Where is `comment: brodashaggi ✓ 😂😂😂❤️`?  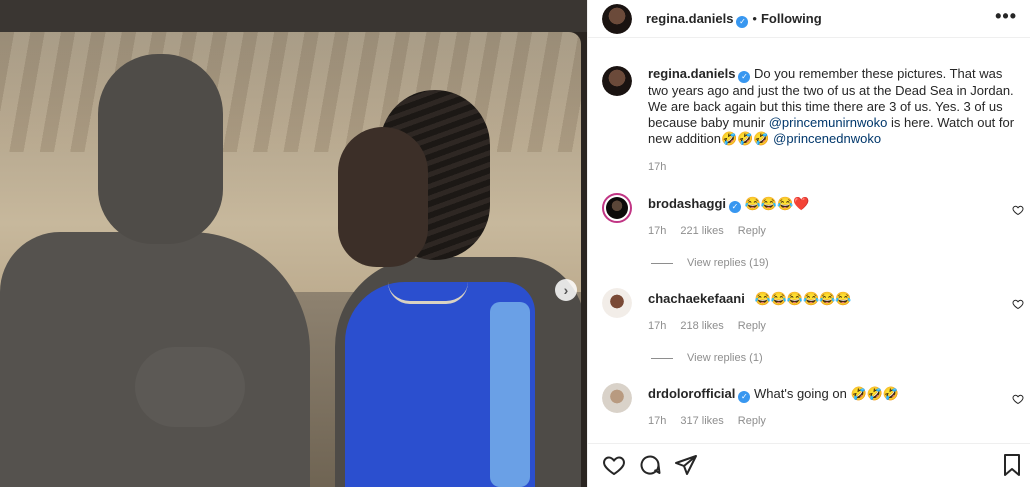
comment: brodashaggi ✓ 😂😂😂❤️ is located at coordinates (728, 204).